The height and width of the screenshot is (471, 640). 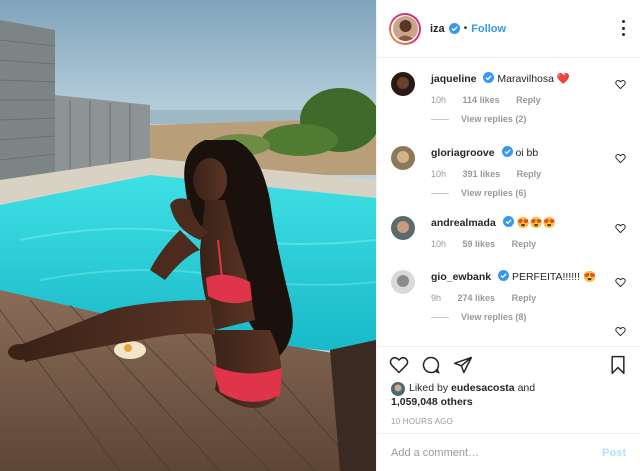 What do you see at coordinates (481, 100) in the screenshot?
I see `comment-likes: 114 likes` at bounding box center [481, 100].